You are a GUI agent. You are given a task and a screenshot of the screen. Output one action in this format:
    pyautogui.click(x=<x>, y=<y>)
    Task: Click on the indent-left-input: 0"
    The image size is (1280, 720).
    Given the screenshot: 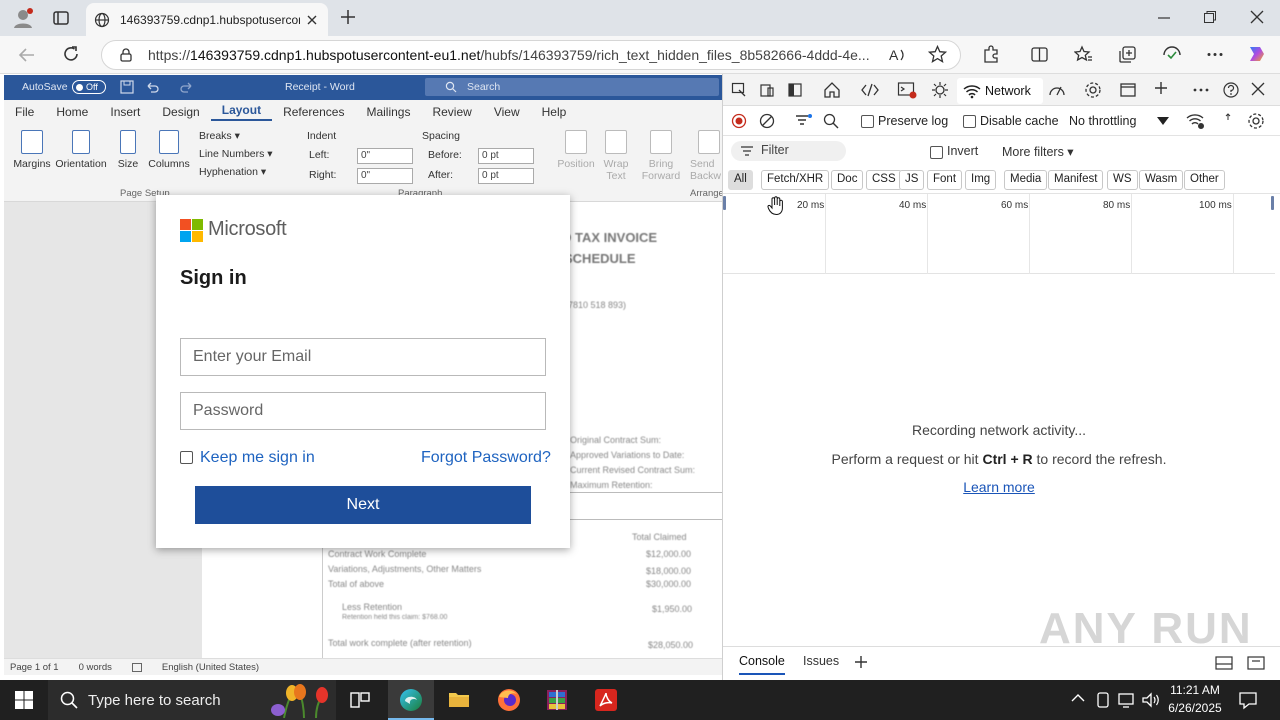 What is the action you would take?
    pyautogui.click(x=385, y=156)
    